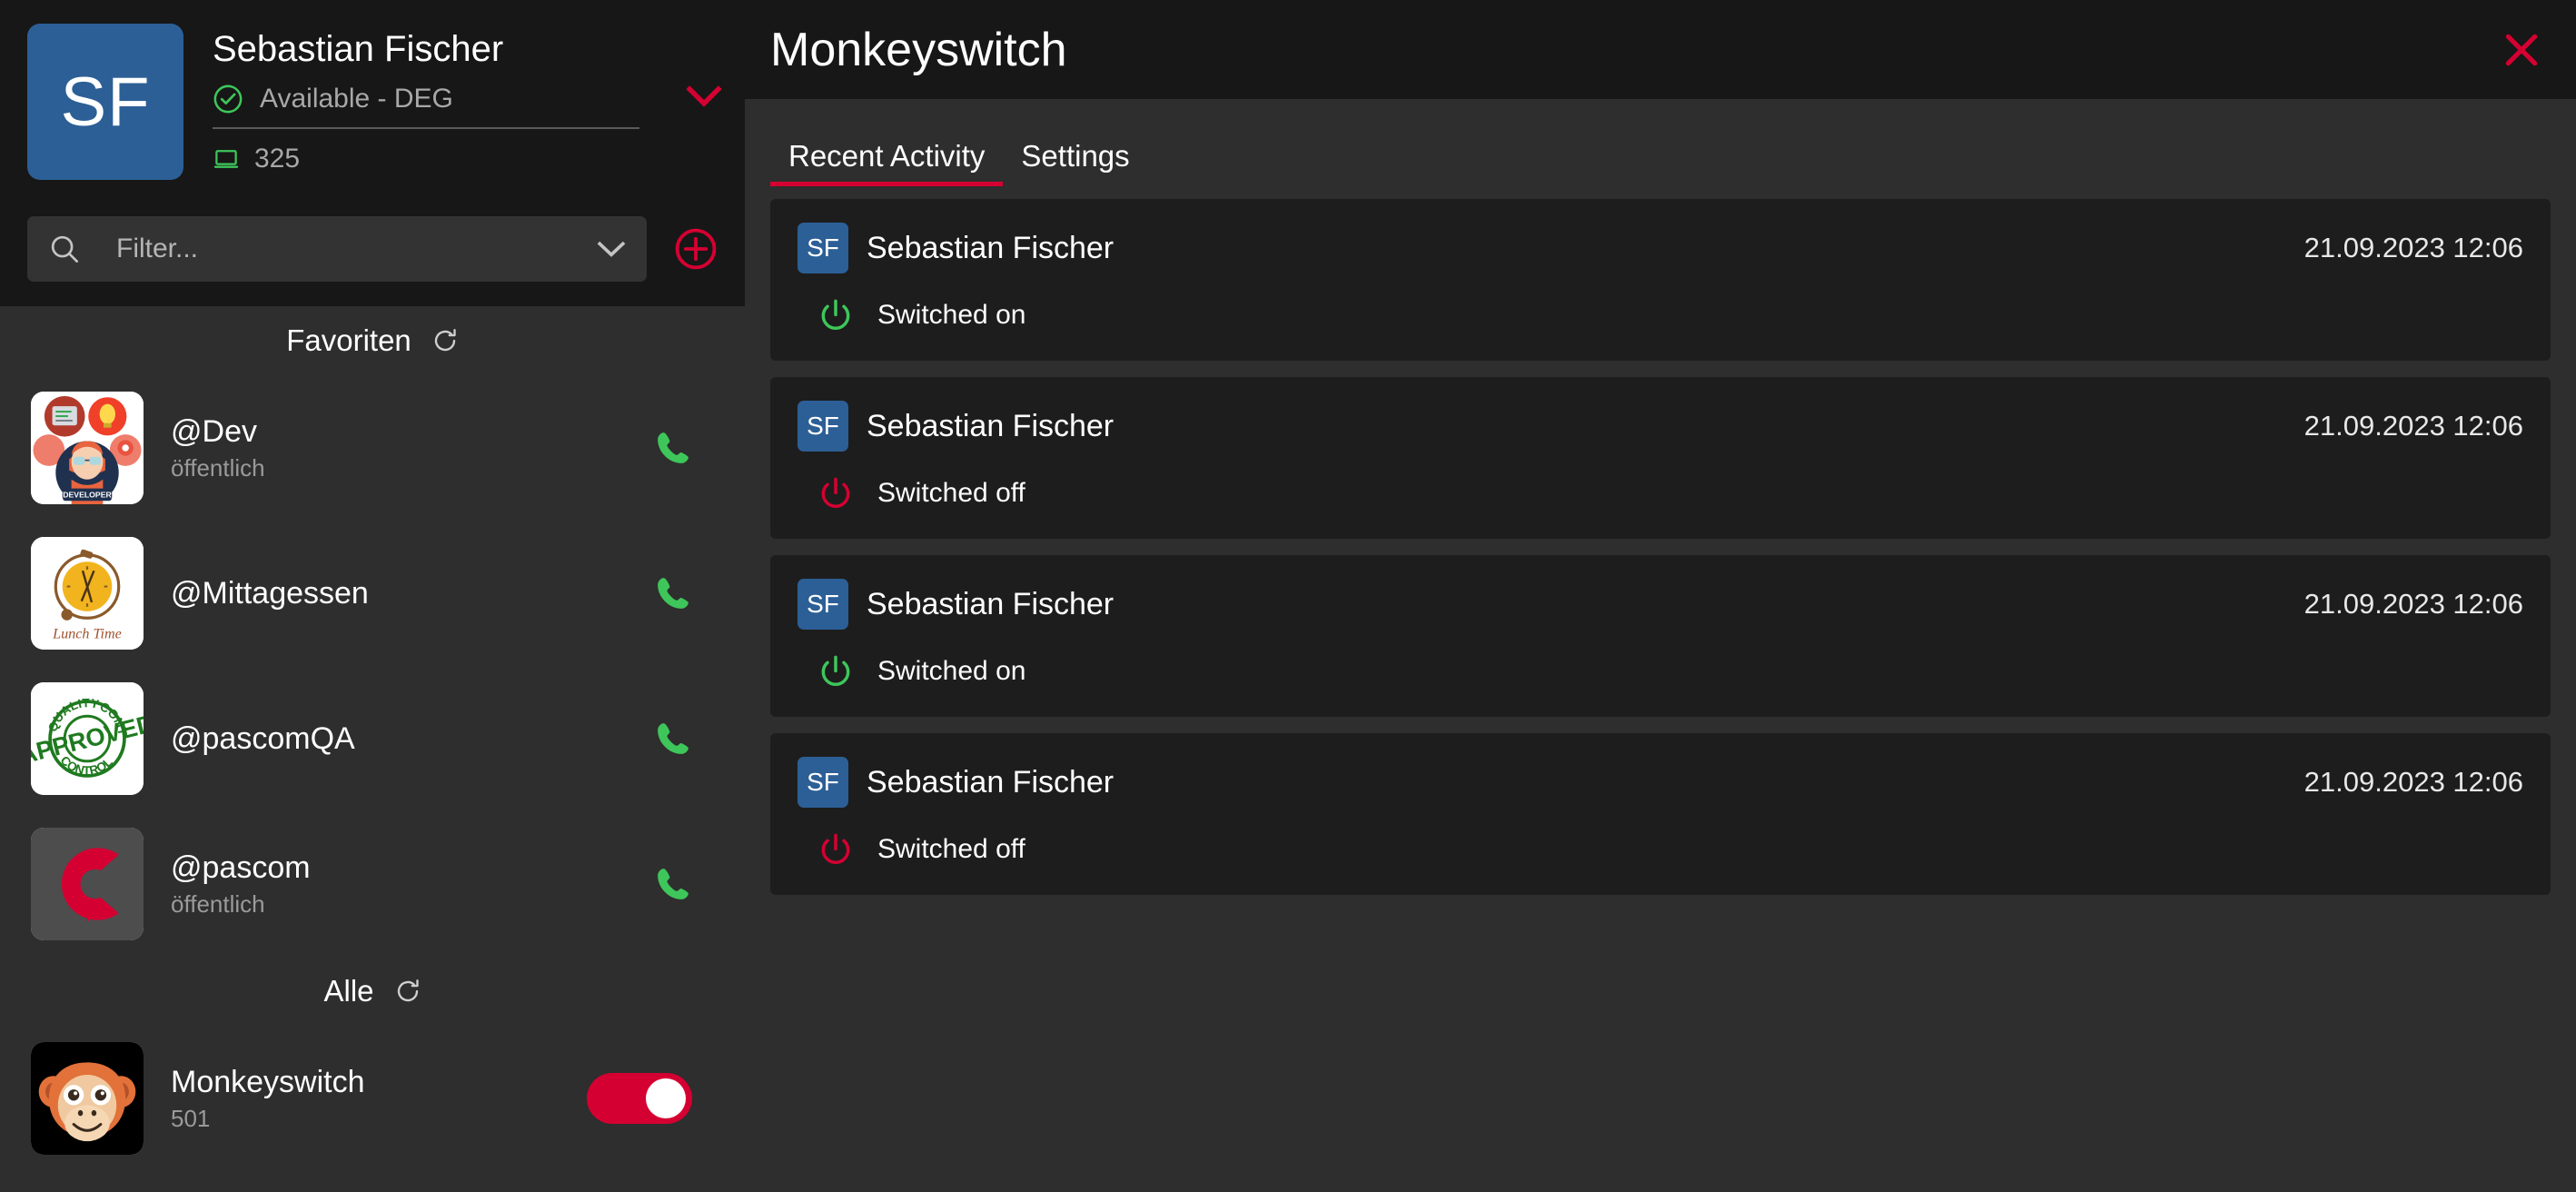  I want to click on list-item-text: Monkeyswitch 501, so click(379, 1098).